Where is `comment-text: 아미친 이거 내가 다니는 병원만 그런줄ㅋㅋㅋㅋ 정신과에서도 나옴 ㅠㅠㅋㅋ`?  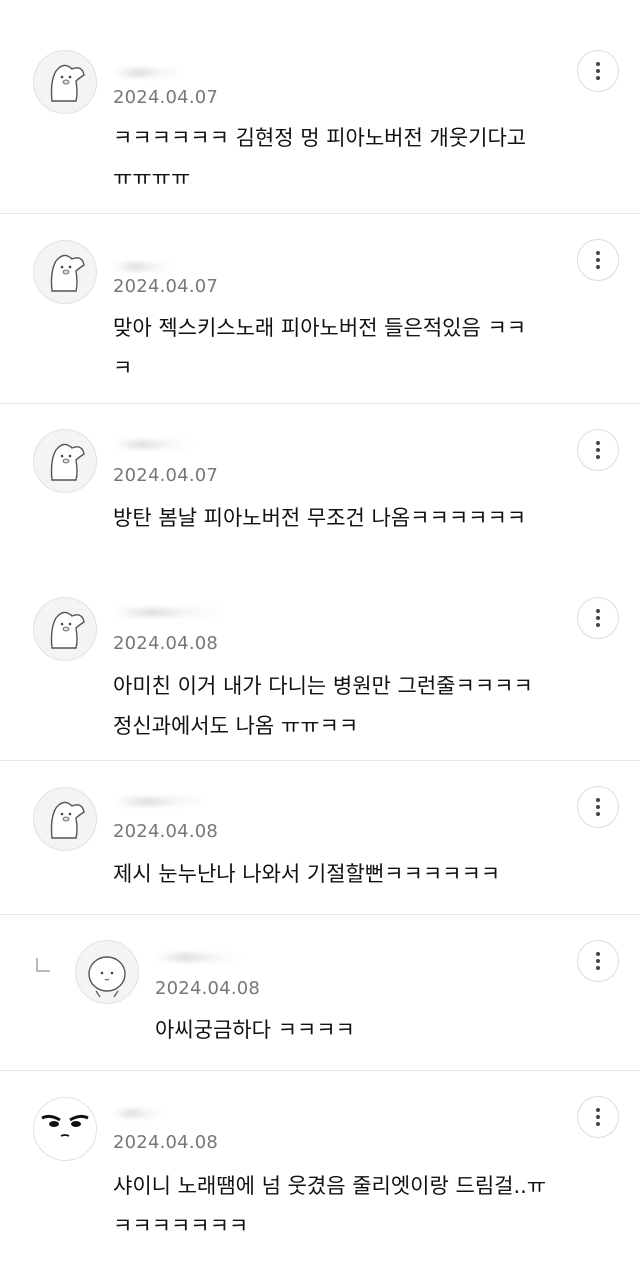 comment-text: 아미친 이거 내가 다니는 병원만 그런줄ㅋㅋㅋㅋ 정신과에서도 나옴 ㅠㅠㅋㅋ is located at coordinates (323, 706).